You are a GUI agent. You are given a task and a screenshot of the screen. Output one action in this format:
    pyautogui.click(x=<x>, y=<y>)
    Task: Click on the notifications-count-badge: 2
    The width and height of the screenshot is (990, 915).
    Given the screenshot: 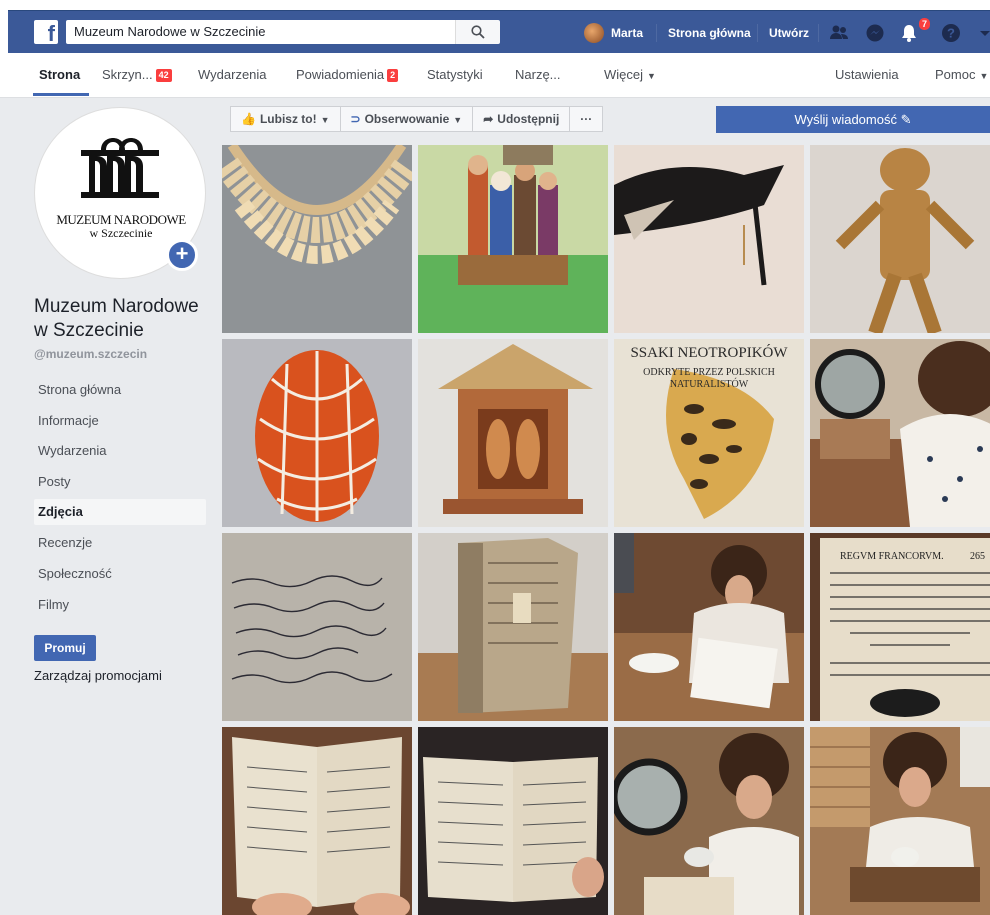 What is the action you would take?
    pyautogui.click(x=393, y=75)
    